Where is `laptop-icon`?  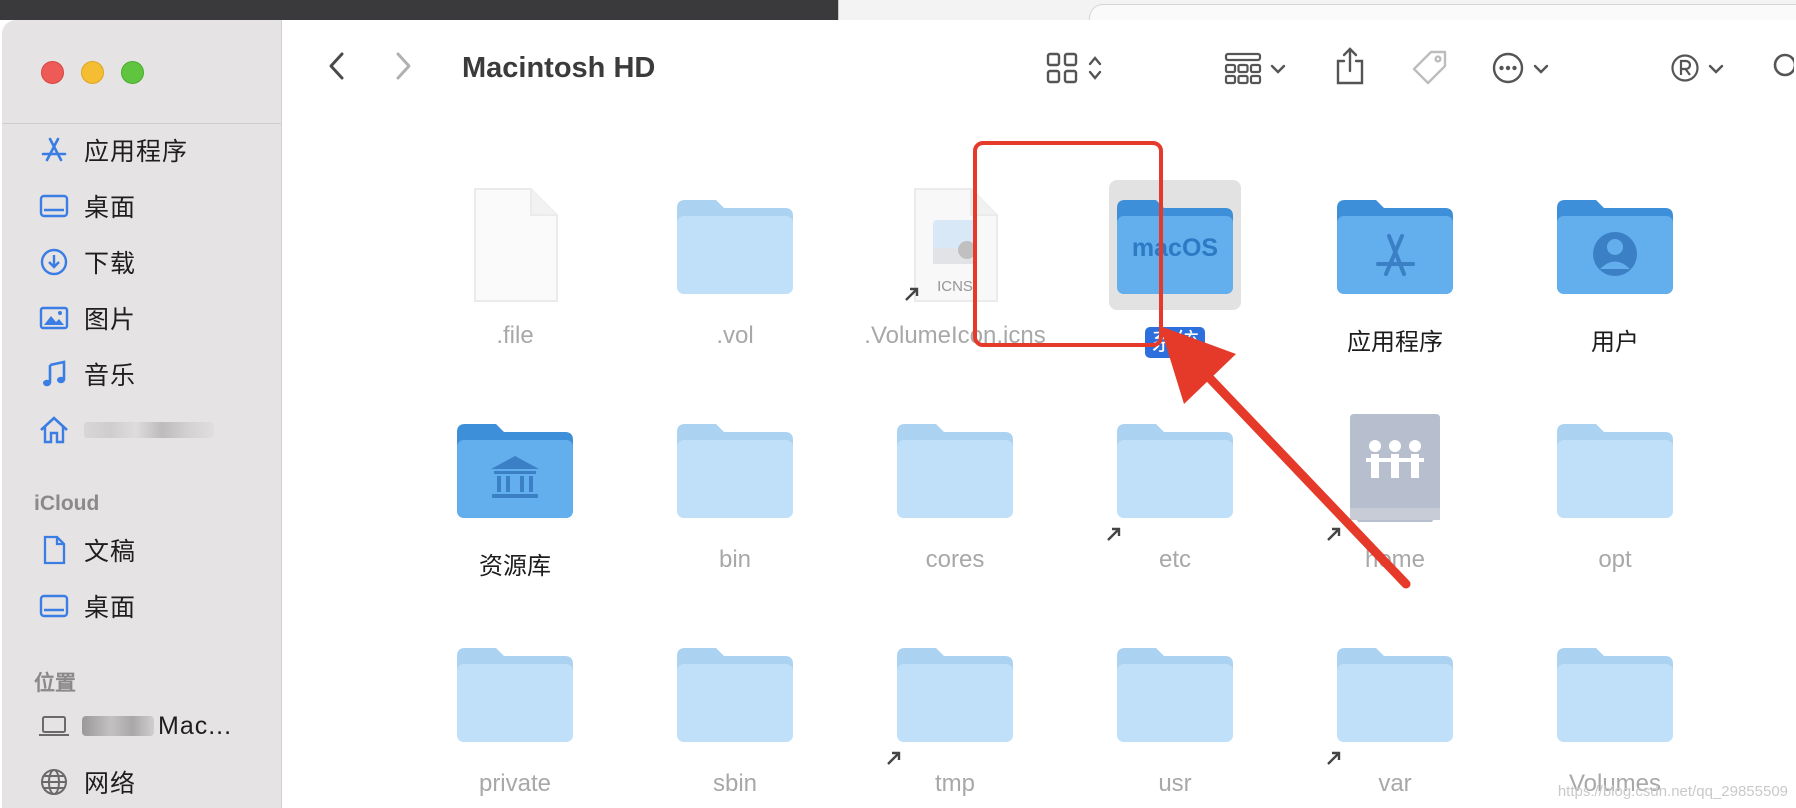 laptop-icon is located at coordinates (54, 726).